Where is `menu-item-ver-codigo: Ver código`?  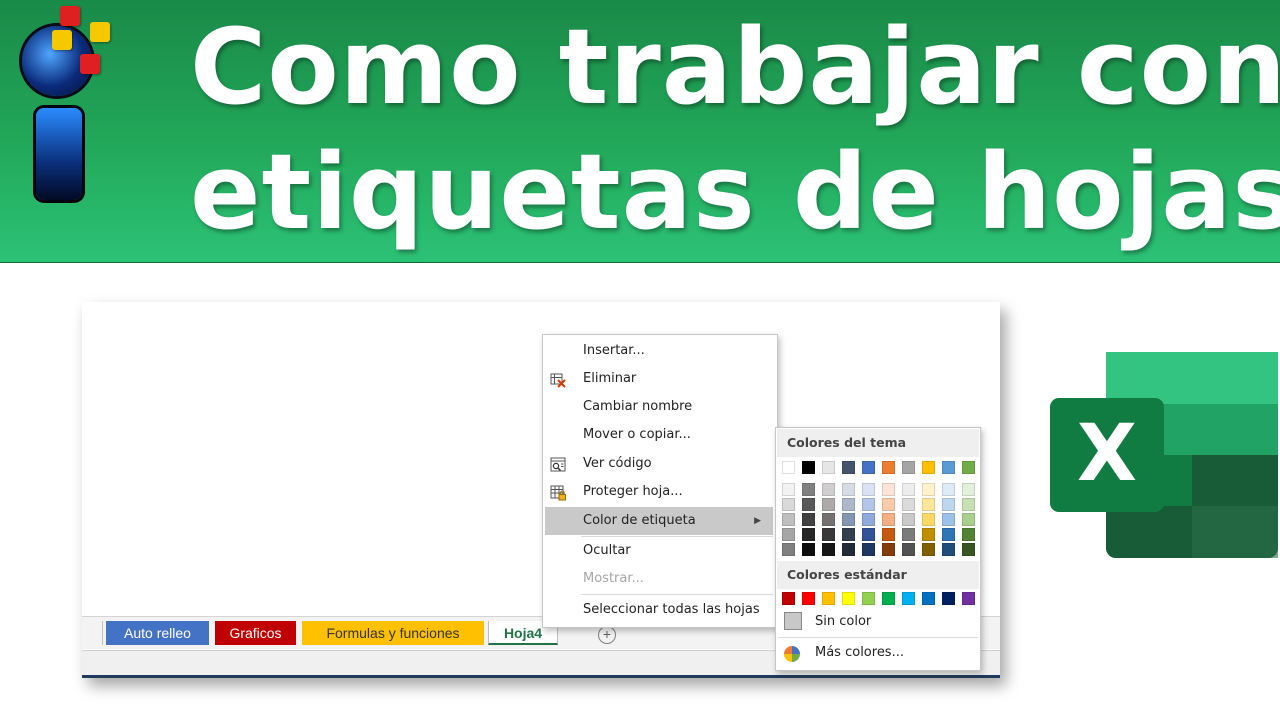 menu-item-ver-codigo: Ver código is located at coordinates (660, 464).